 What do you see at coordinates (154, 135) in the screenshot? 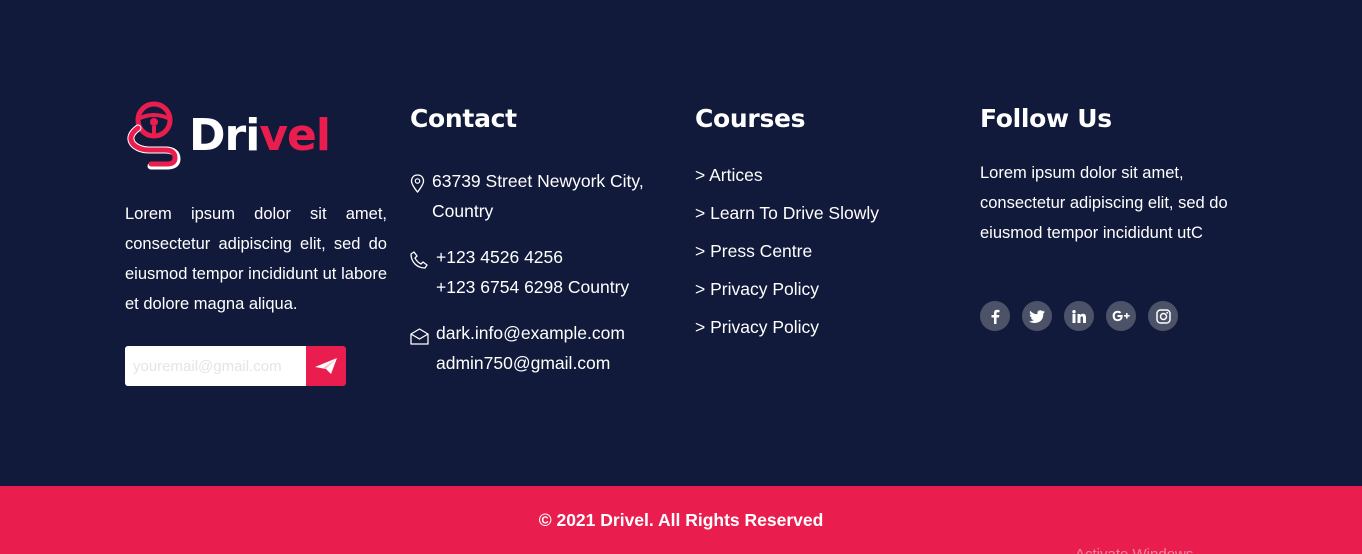
I see `steering-wheel-logo-icon` at bounding box center [154, 135].